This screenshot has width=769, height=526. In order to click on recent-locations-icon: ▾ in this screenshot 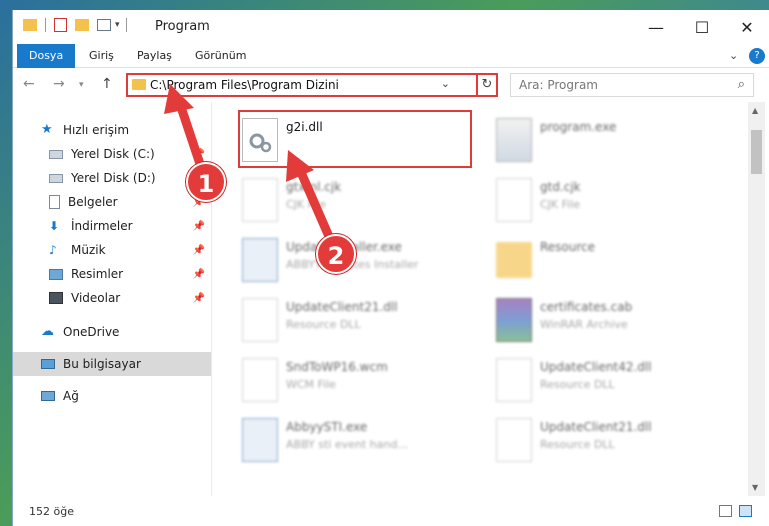, I will do `click(81, 85)`.